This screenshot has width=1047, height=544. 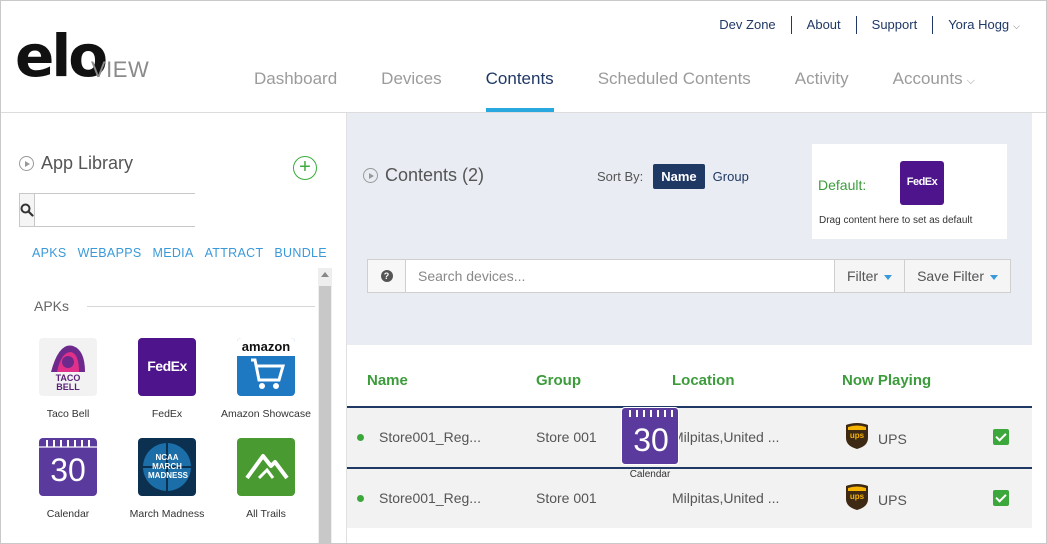 I want to click on taco-bell-icon-text: TACO BELL, so click(x=68, y=382).